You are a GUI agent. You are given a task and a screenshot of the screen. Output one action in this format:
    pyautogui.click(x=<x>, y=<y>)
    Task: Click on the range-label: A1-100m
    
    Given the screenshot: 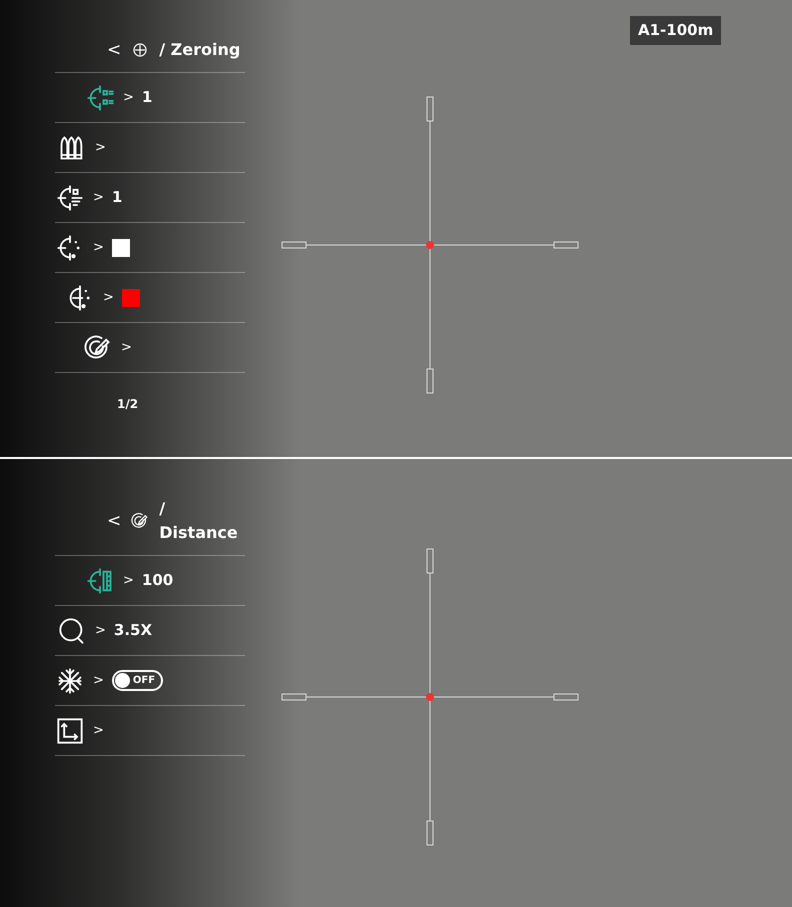 What is the action you would take?
    pyautogui.click(x=676, y=30)
    